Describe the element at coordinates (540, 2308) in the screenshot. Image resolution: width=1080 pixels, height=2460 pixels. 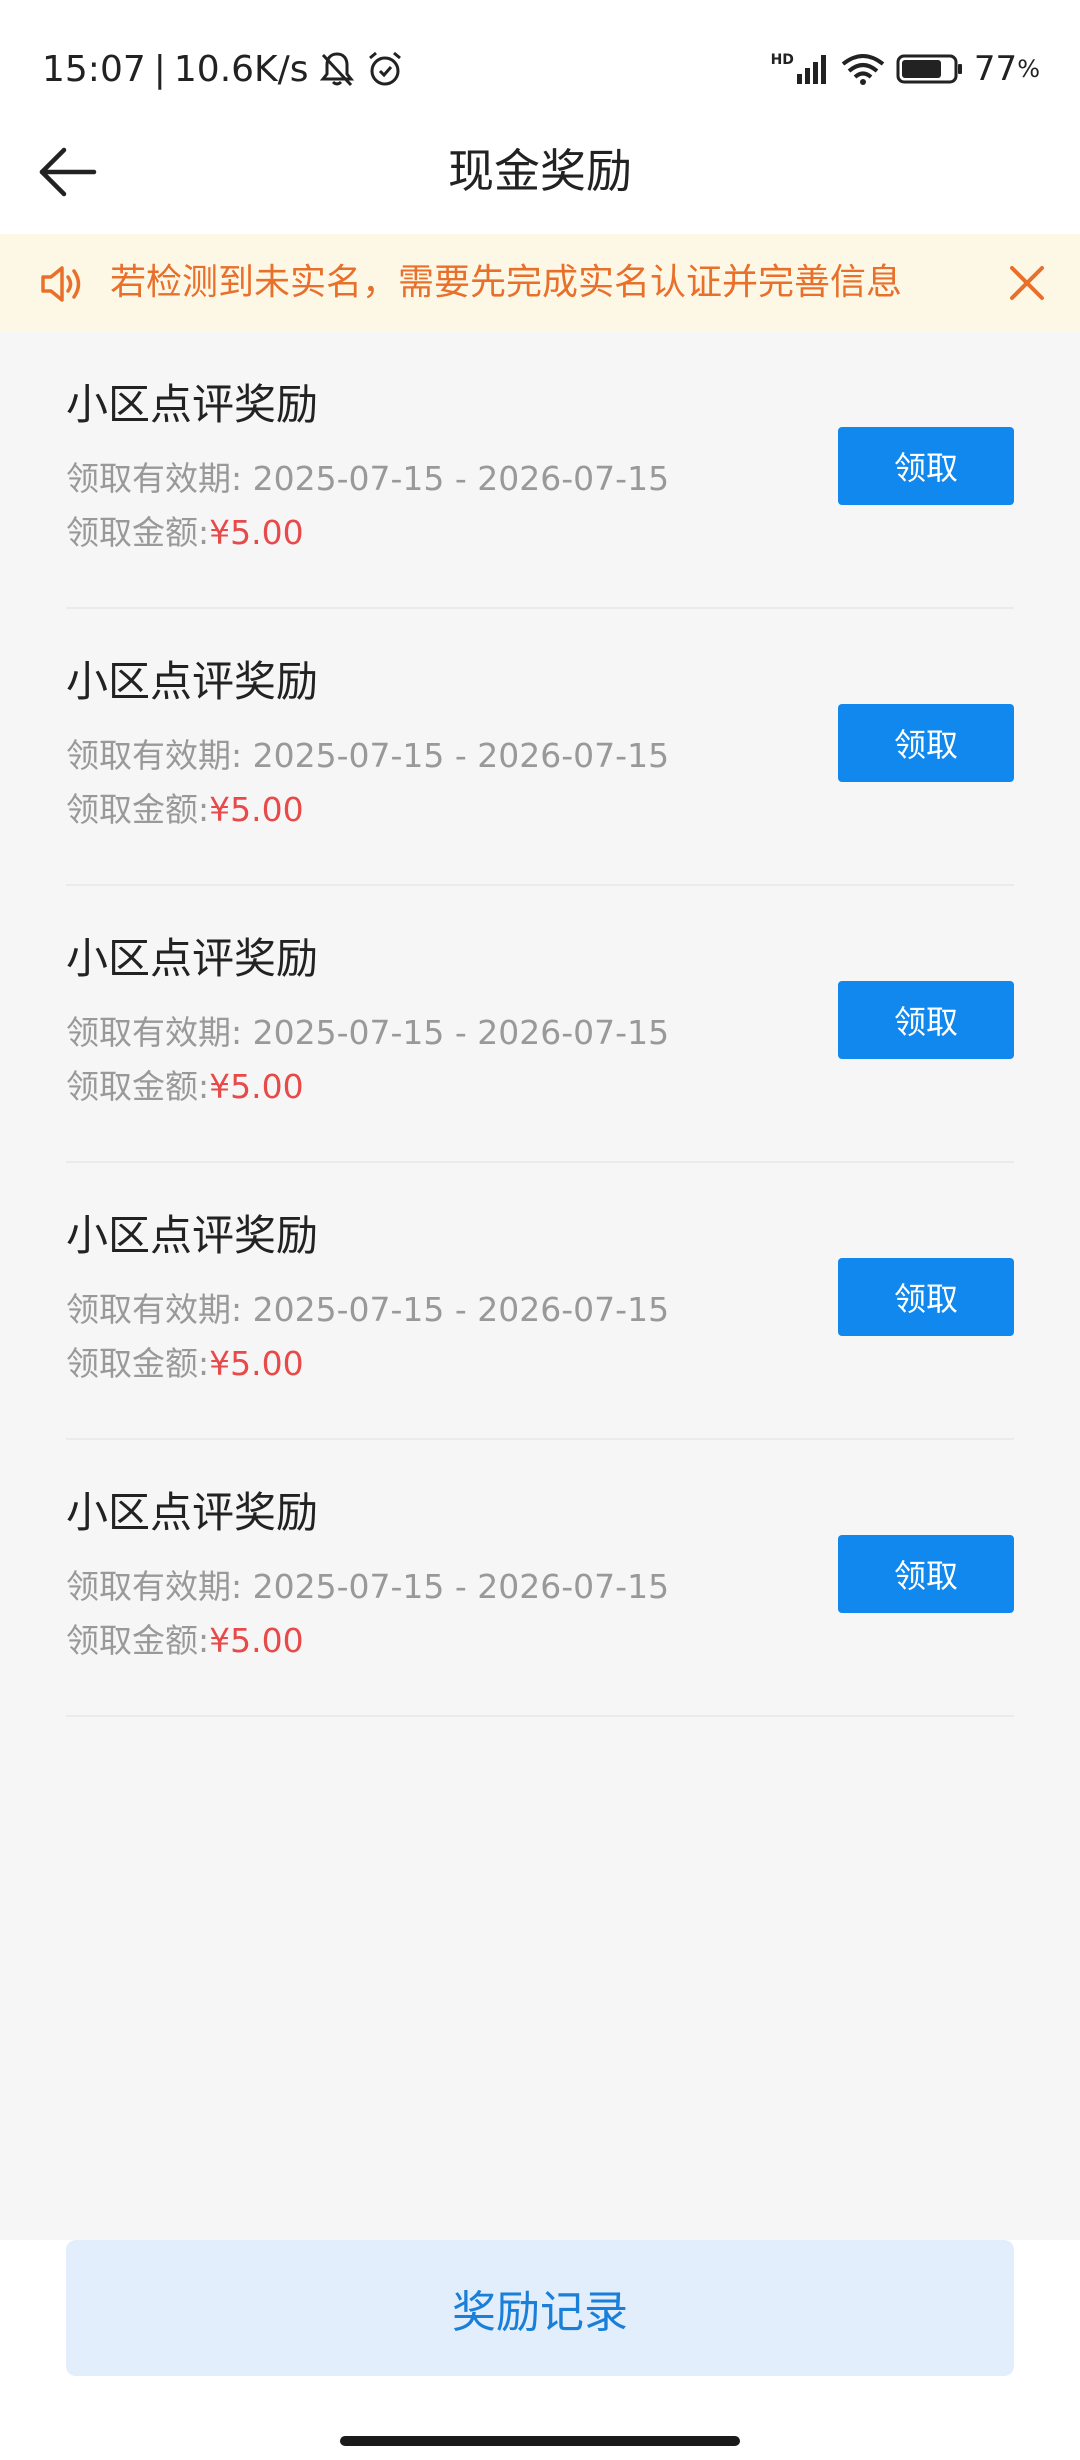
I see `reward-records-button: 奖励记录` at that location.